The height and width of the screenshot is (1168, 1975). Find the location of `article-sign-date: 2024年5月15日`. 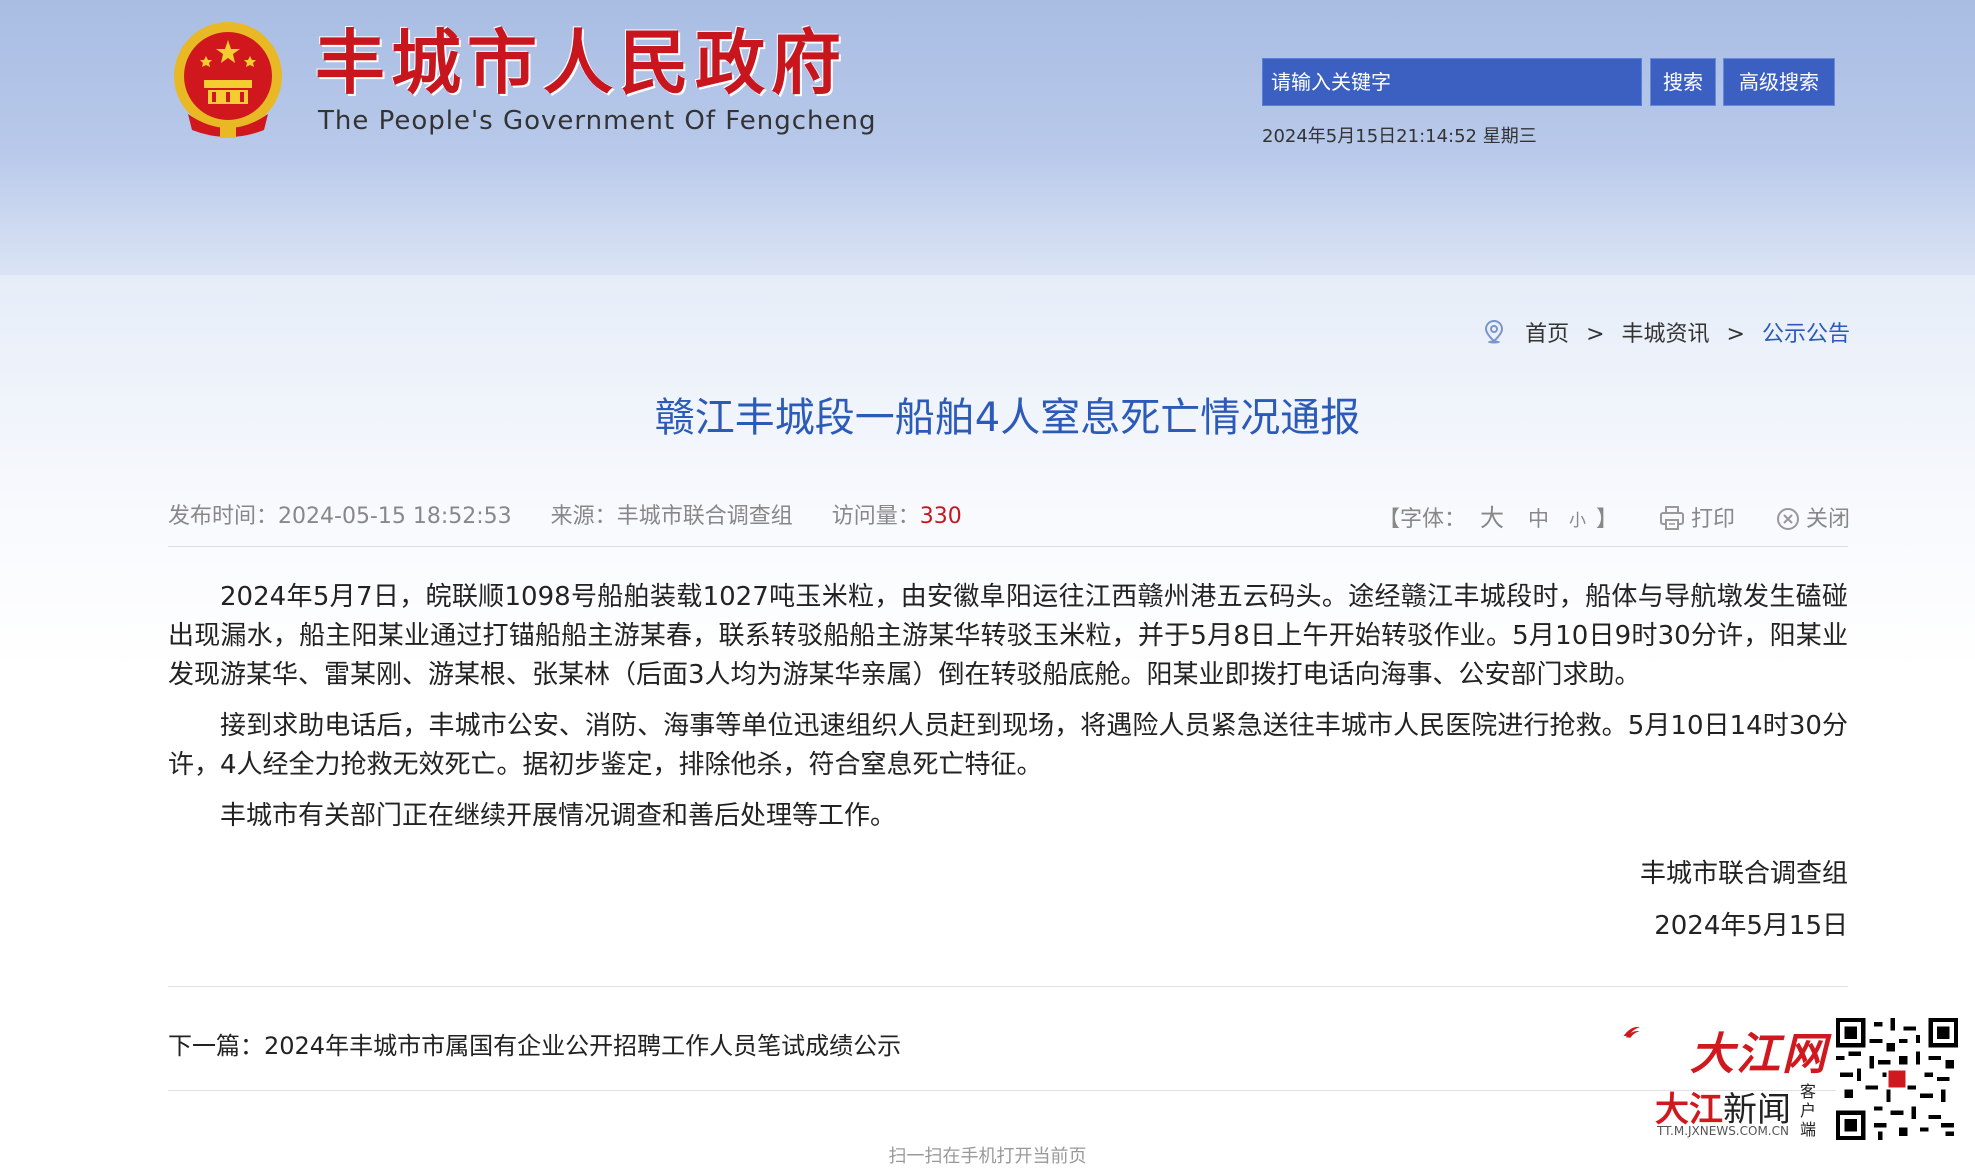

article-sign-date: 2024年5月15日 is located at coordinates (1751, 926).